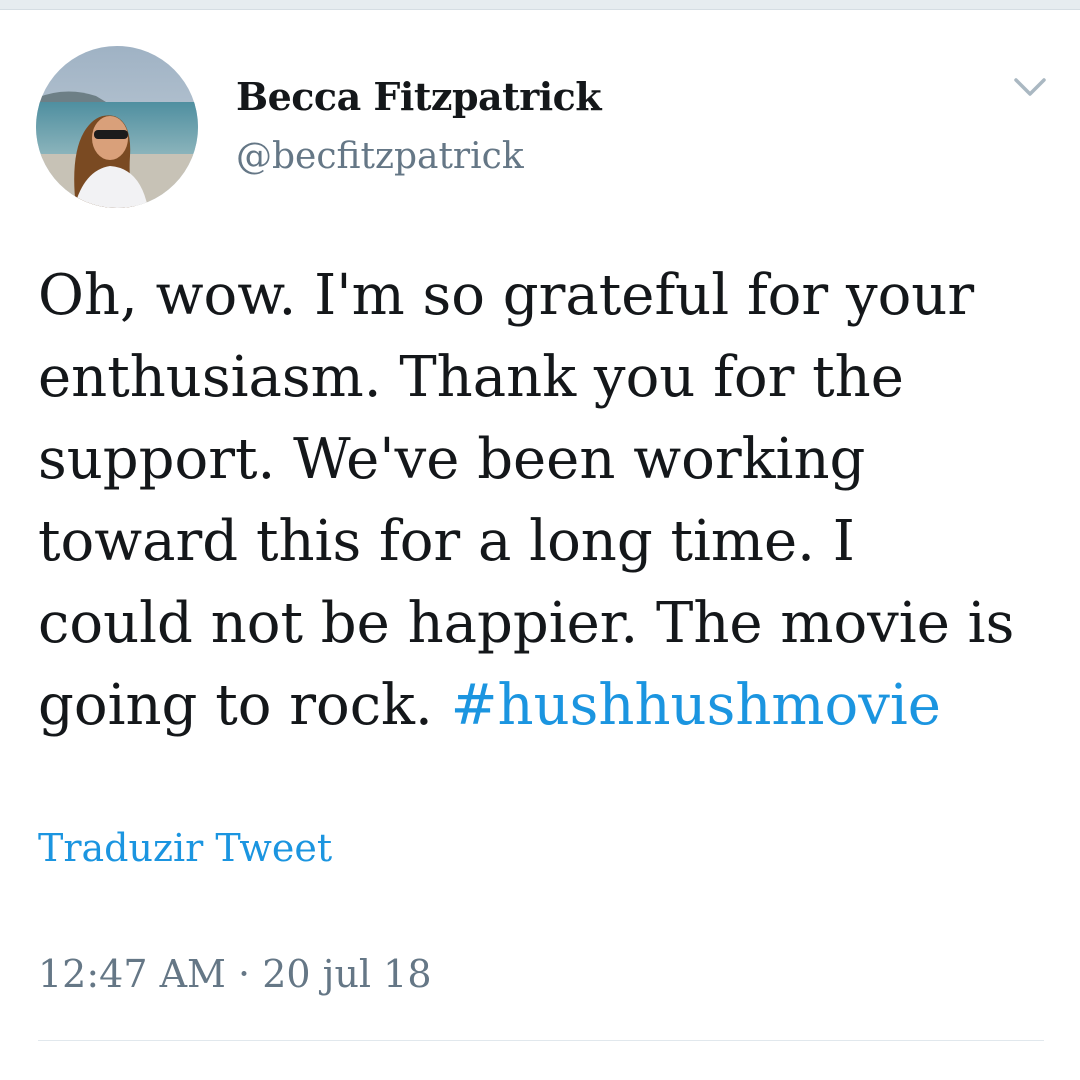  I want to click on author-display-name: Becca Fitzpatrick, so click(419, 96).